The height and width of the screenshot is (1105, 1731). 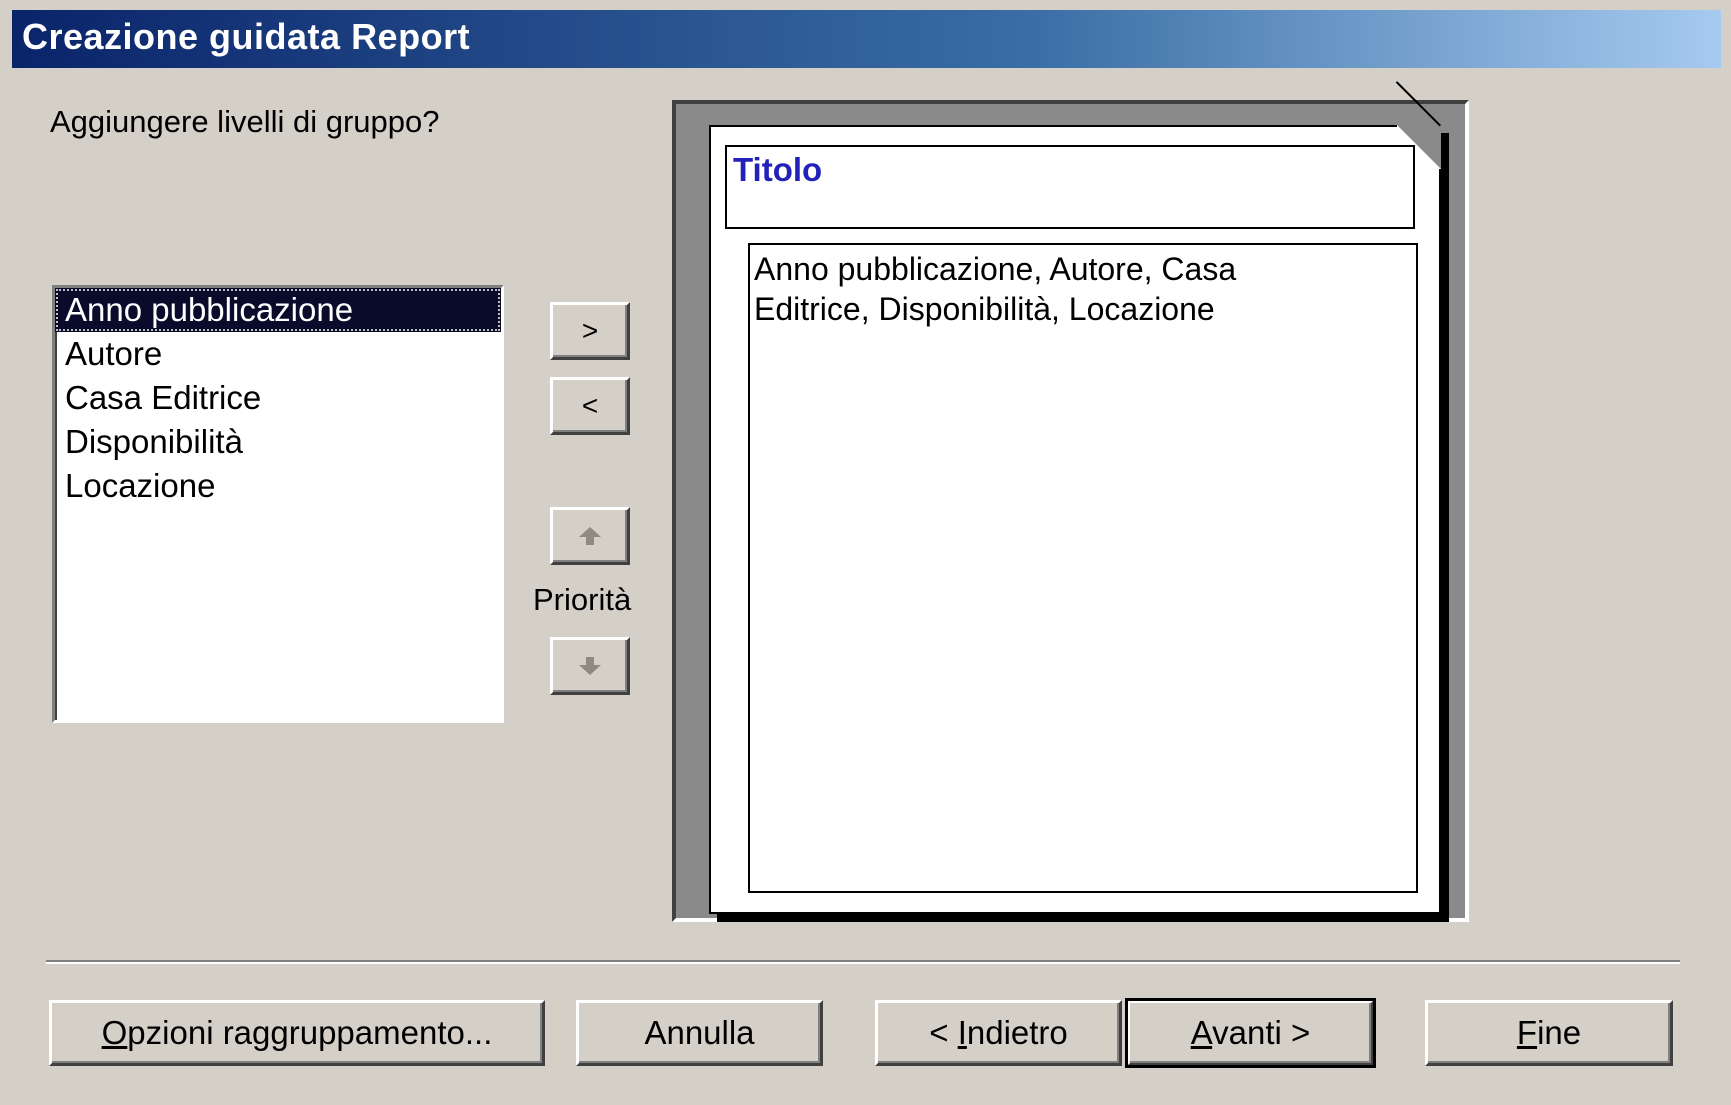 What do you see at coordinates (863, 962) in the screenshot?
I see `button-separator` at bounding box center [863, 962].